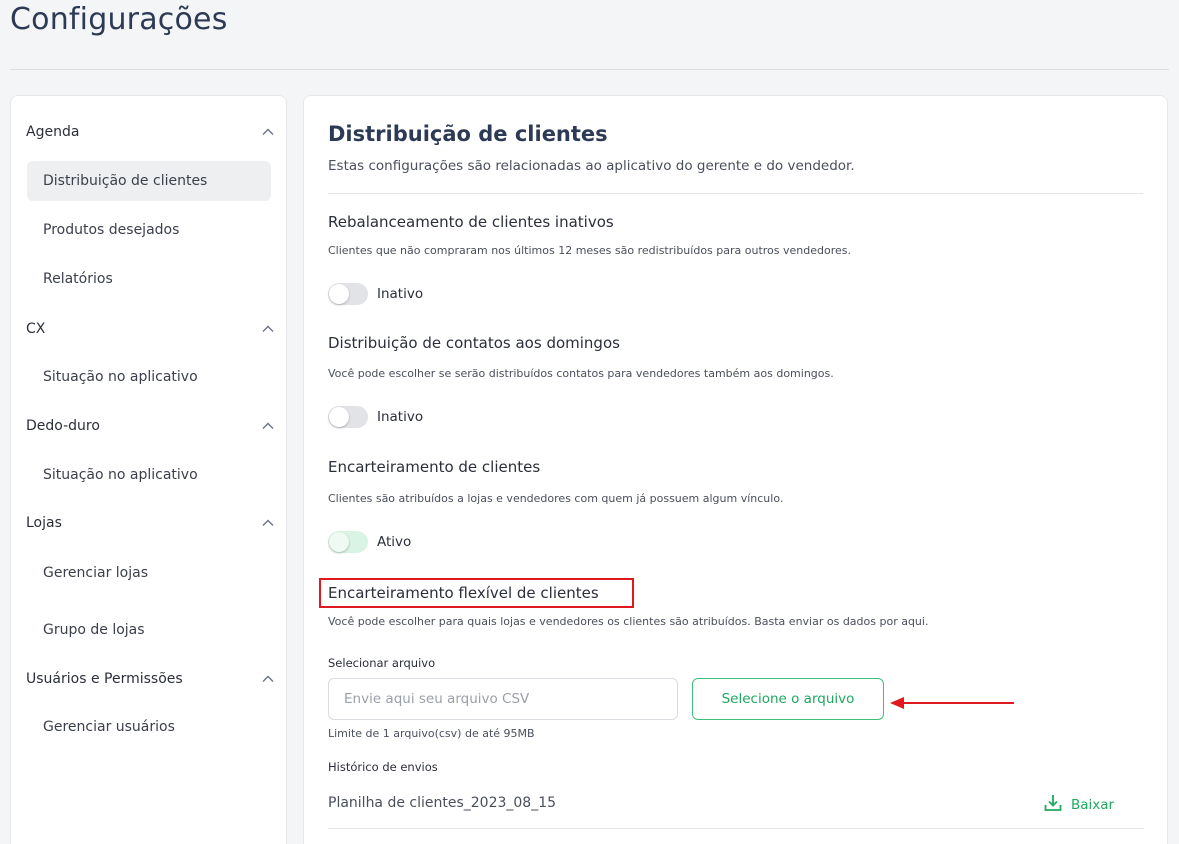 The height and width of the screenshot is (844, 1179). What do you see at coordinates (1053, 805) in the screenshot?
I see `download-icon` at bounding box center [1053, 805].